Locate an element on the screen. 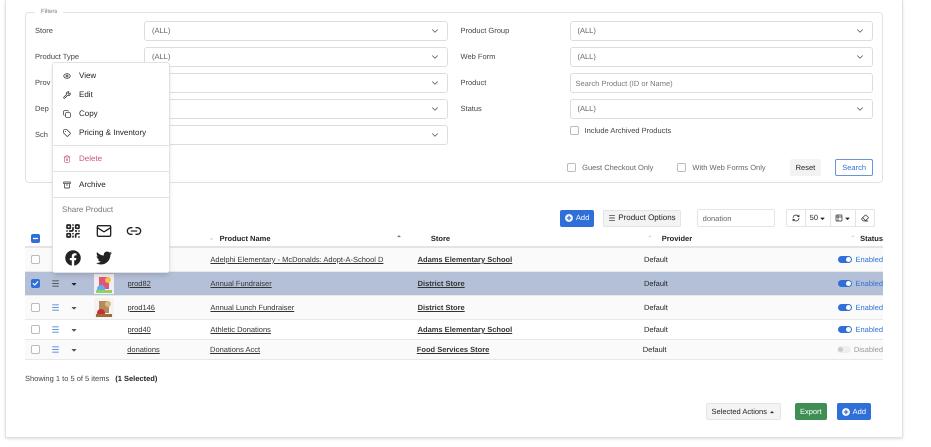 The image size is (931, 447). menu-item: Archive is located at coordinates (111, 184).